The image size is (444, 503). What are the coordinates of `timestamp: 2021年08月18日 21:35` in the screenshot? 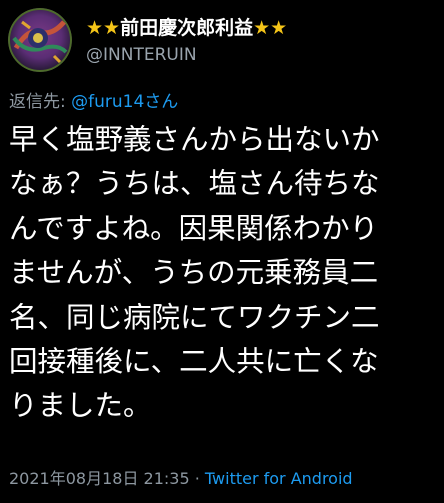 It's located at (99, 478).